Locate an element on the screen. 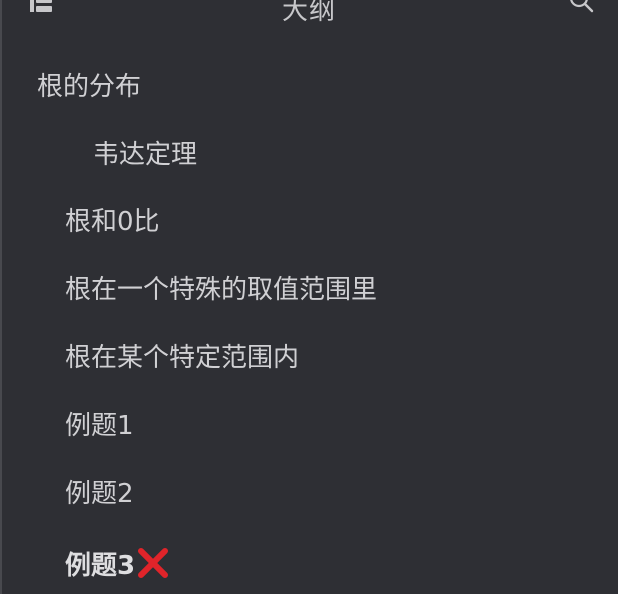  panel-title: 大纲 is located at coordinates (308, 13).